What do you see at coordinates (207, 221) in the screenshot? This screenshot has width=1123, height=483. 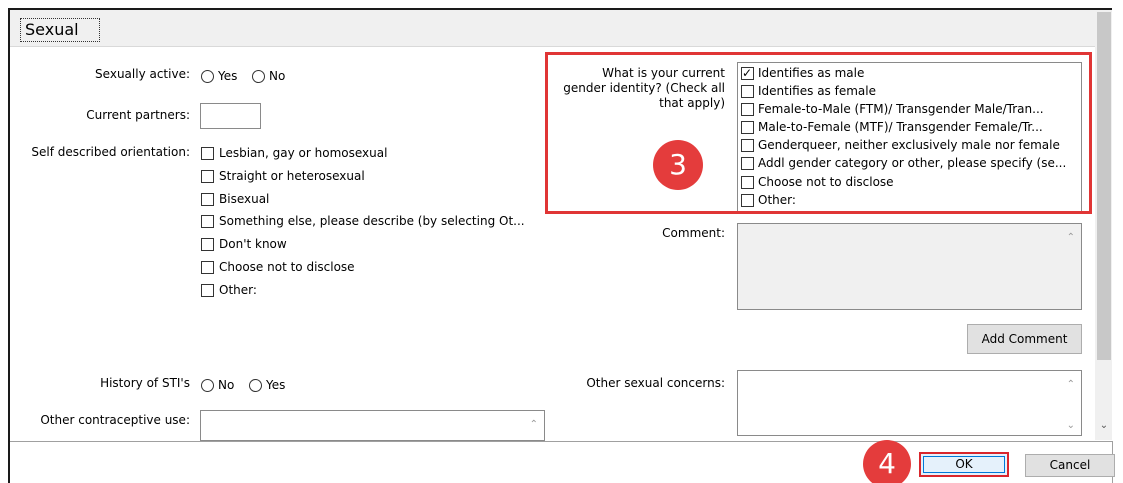 I see `orientation-checkbox-something-else` at bounding box center [207, 221].